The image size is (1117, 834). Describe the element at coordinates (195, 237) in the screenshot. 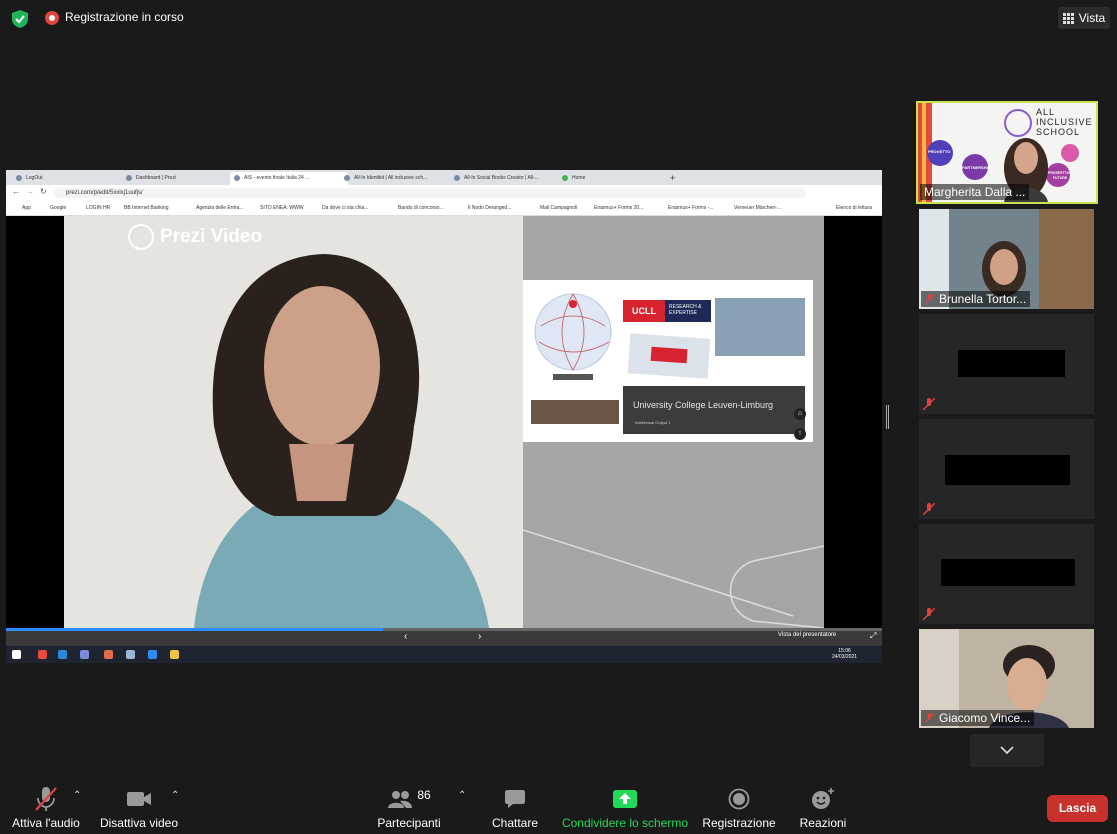

I see `prezi-video-logo: Prezi Video` at that location.